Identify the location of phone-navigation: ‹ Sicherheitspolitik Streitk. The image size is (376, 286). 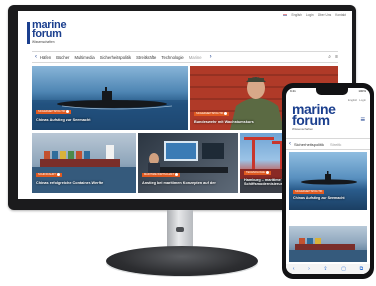
(328, 144).